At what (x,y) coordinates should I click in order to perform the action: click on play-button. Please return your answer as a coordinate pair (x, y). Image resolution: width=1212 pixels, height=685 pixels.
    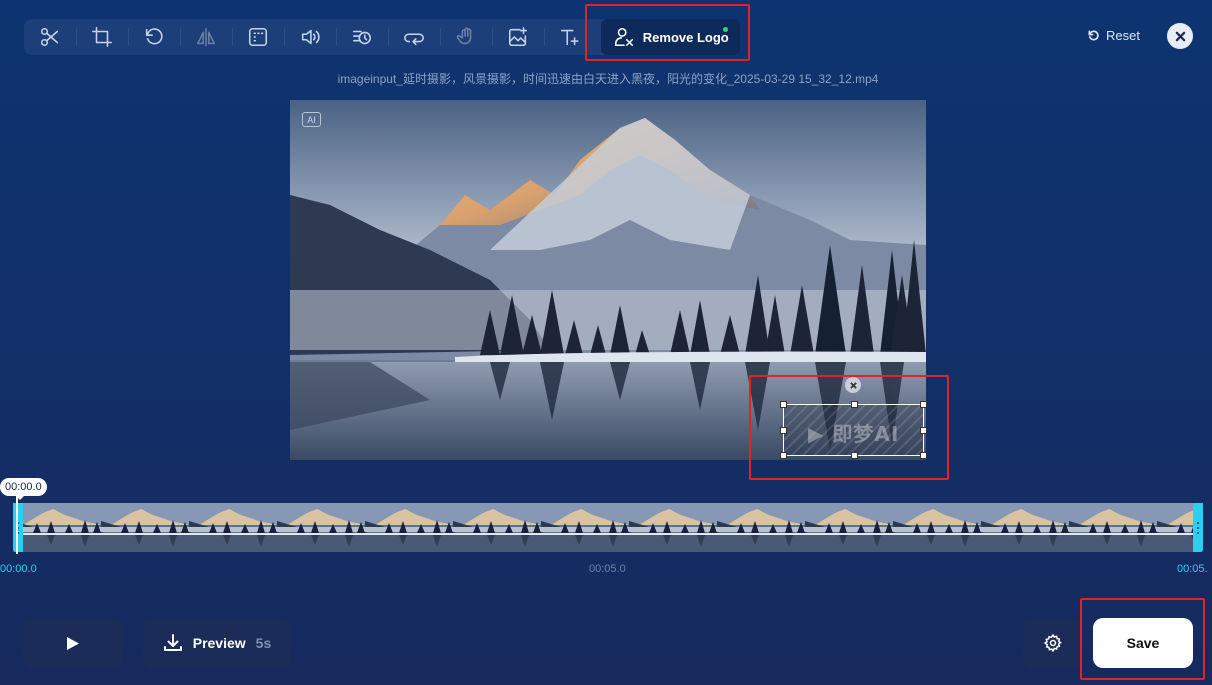
    Looking at the image, I should click on (73, 643).